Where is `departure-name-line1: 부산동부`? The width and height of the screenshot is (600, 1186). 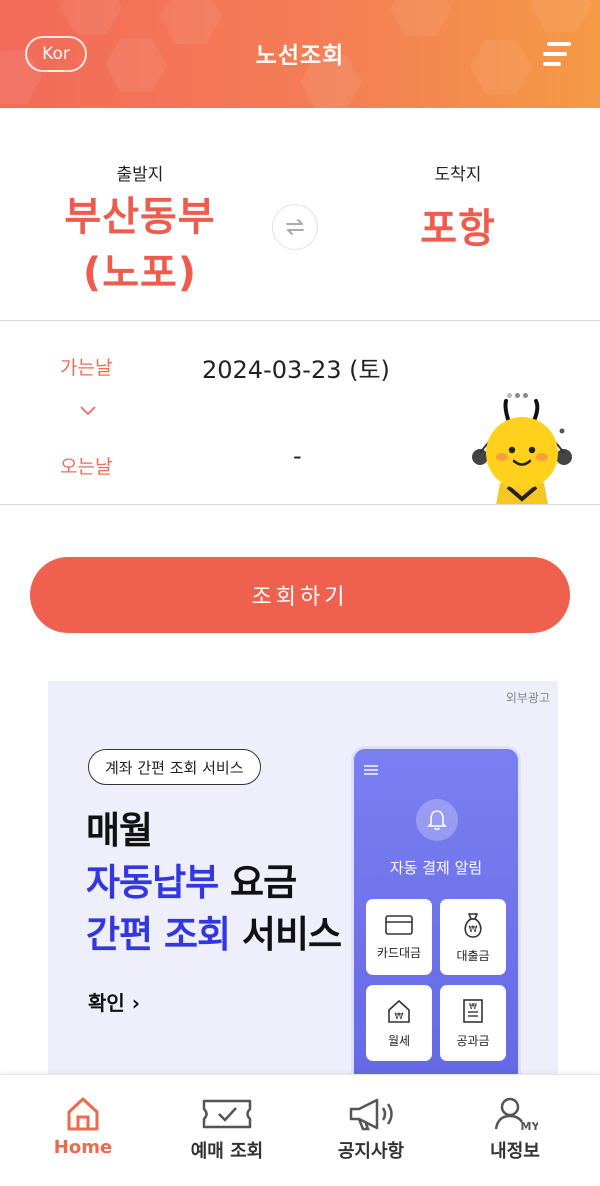 departure-name-line1: 부산동부 is located at coordinates (140, 217).